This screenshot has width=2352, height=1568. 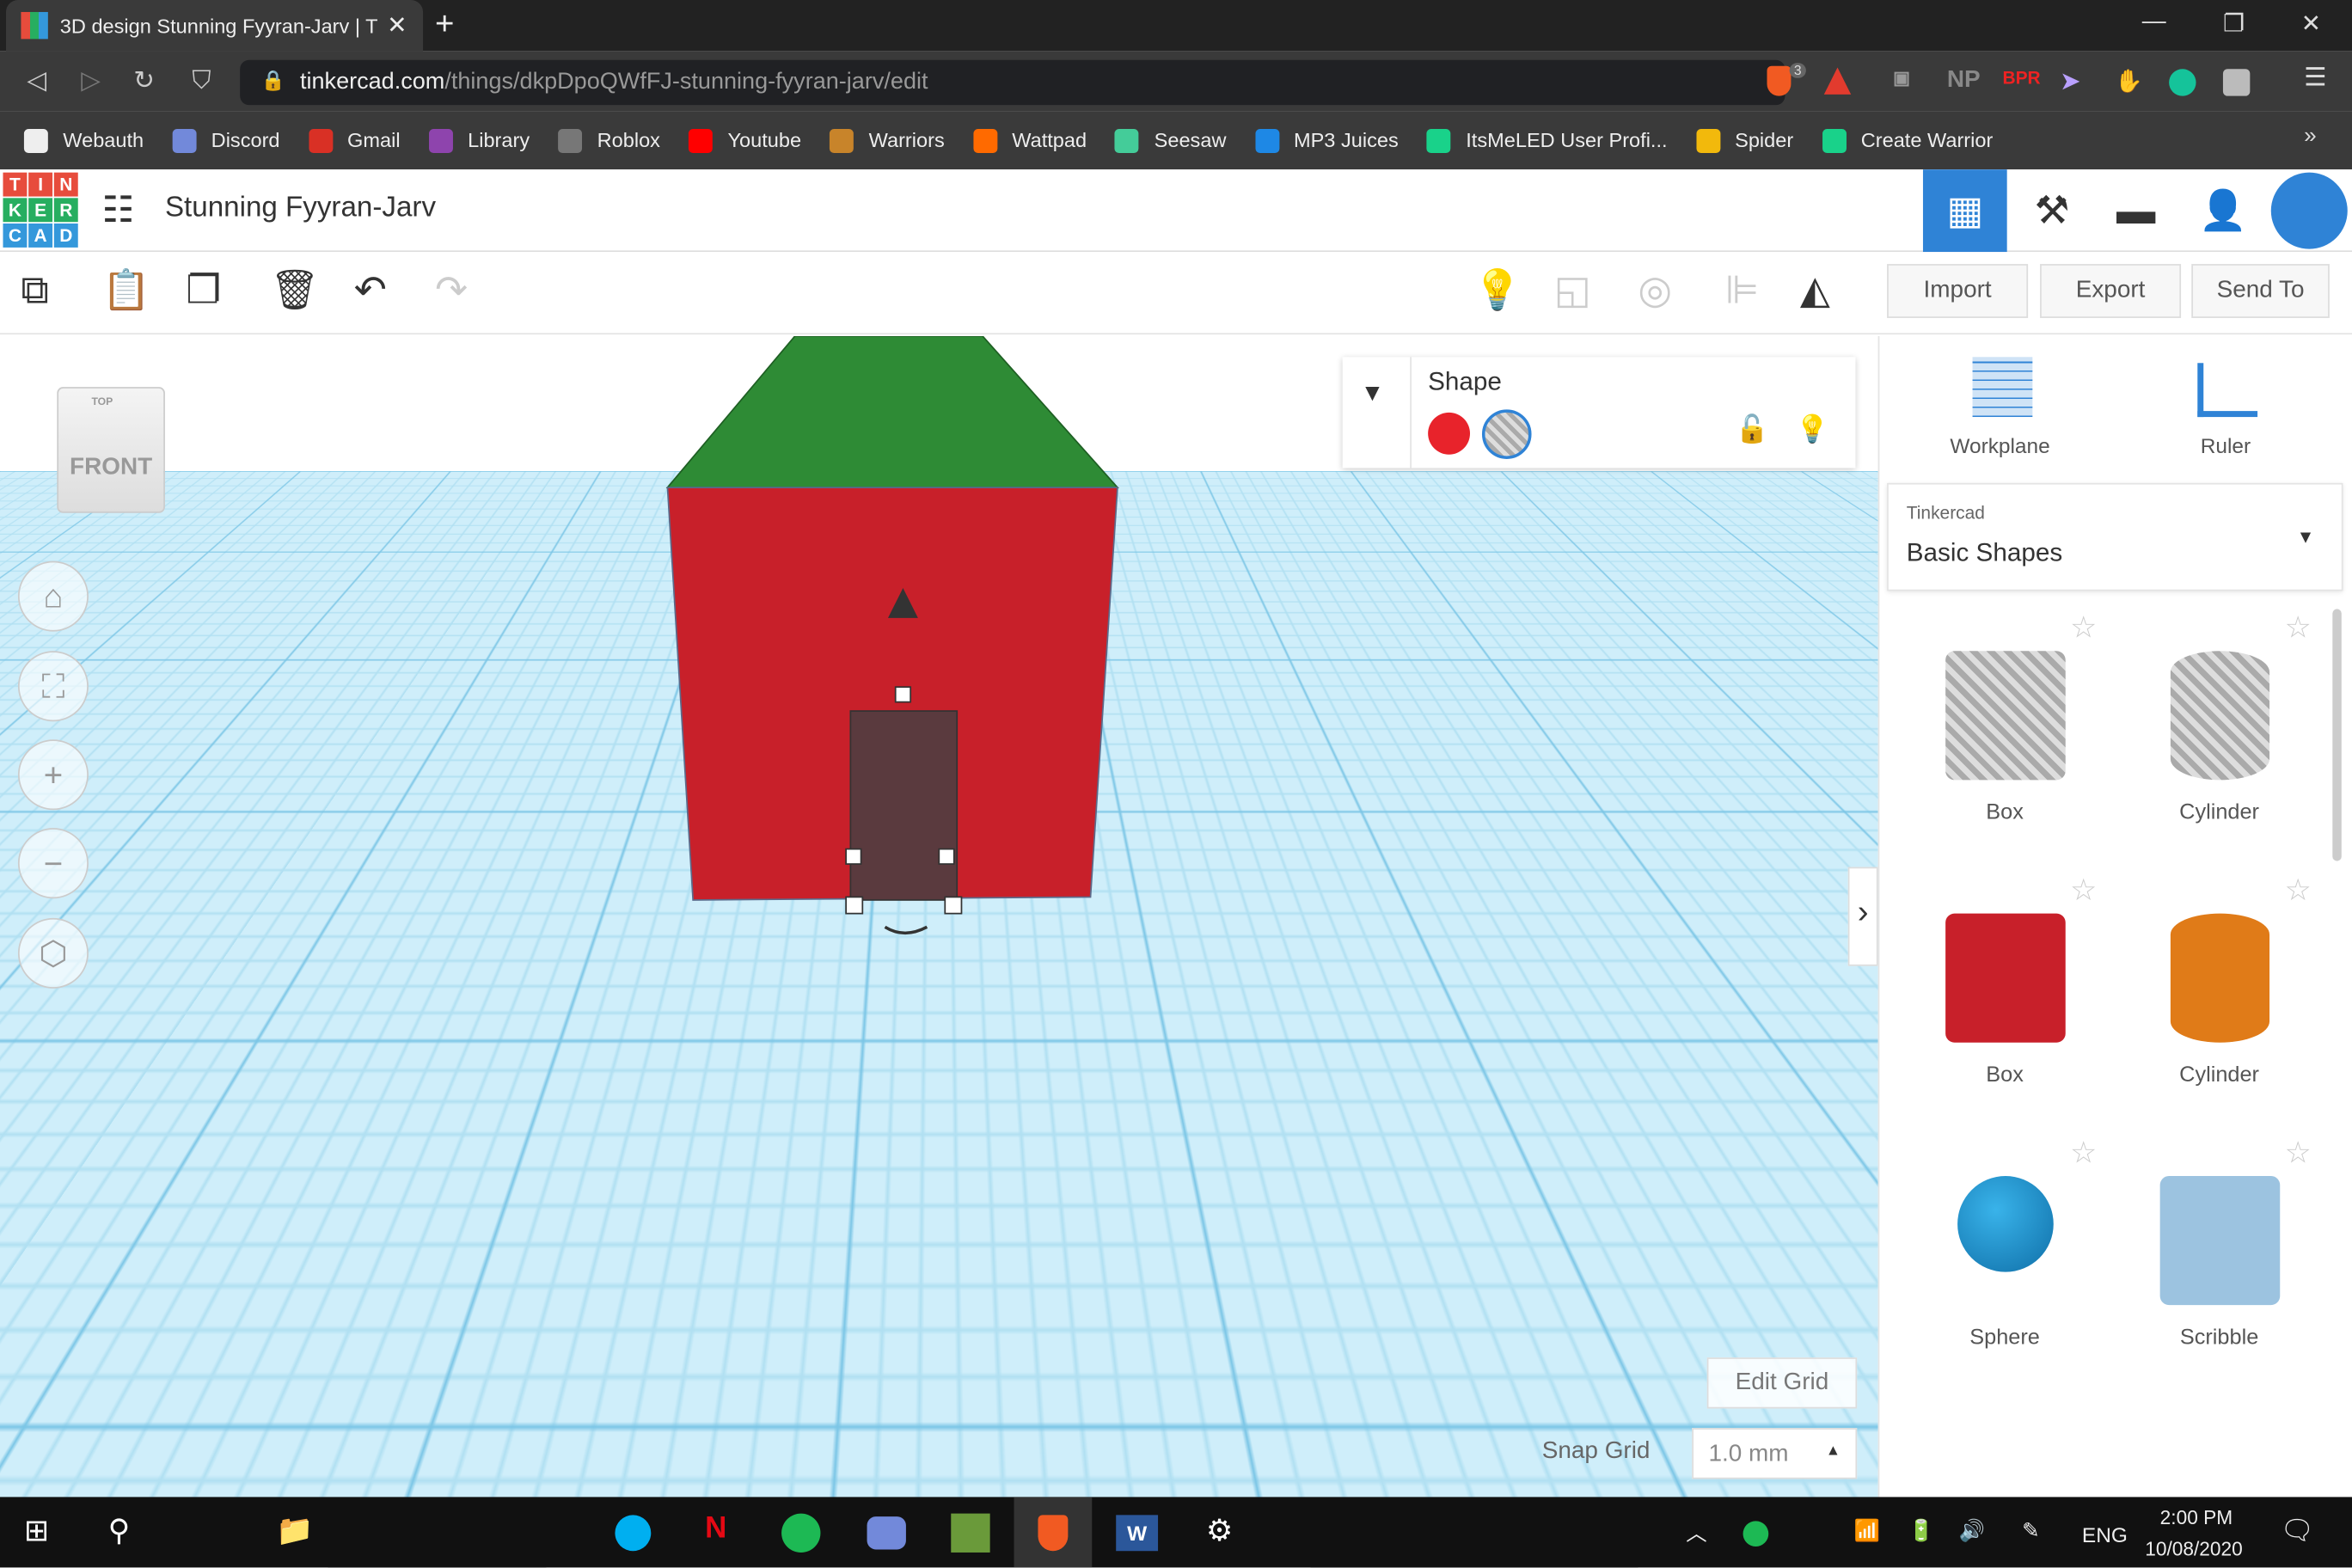 What do you see at coordinates (2136, 210) in the screenshot?
I see `bricks-icon: ▬` at bounding box center [2136, 210].